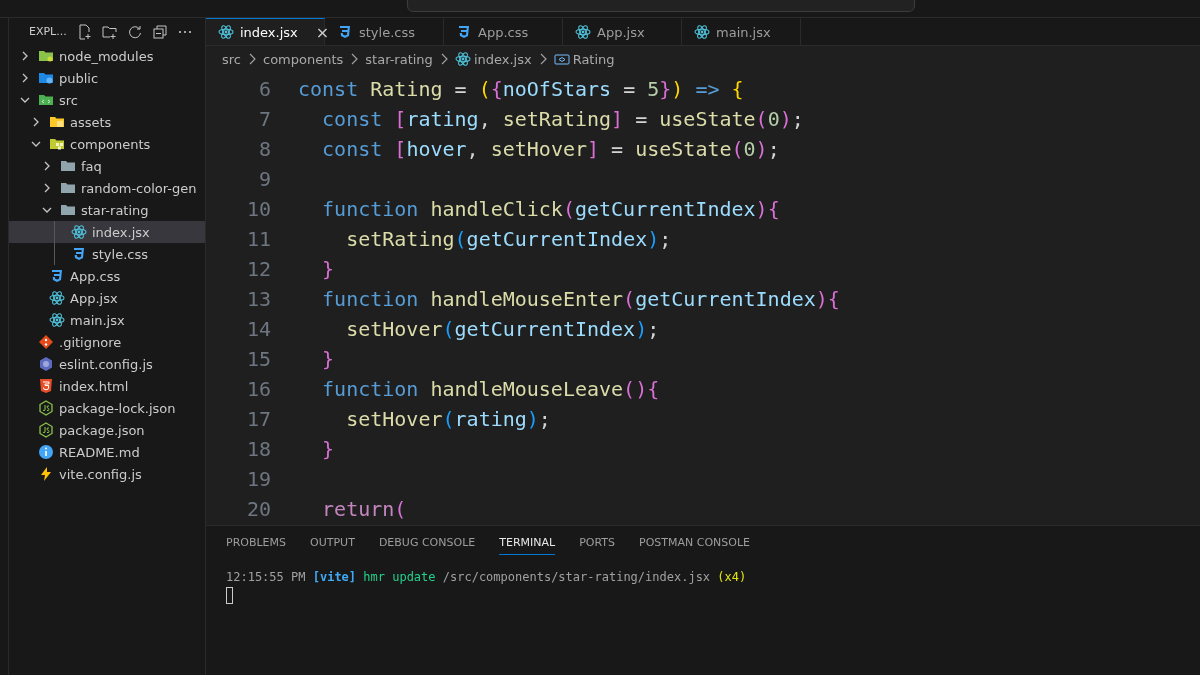  I want to click on line-number: 7, so click(264, 119).